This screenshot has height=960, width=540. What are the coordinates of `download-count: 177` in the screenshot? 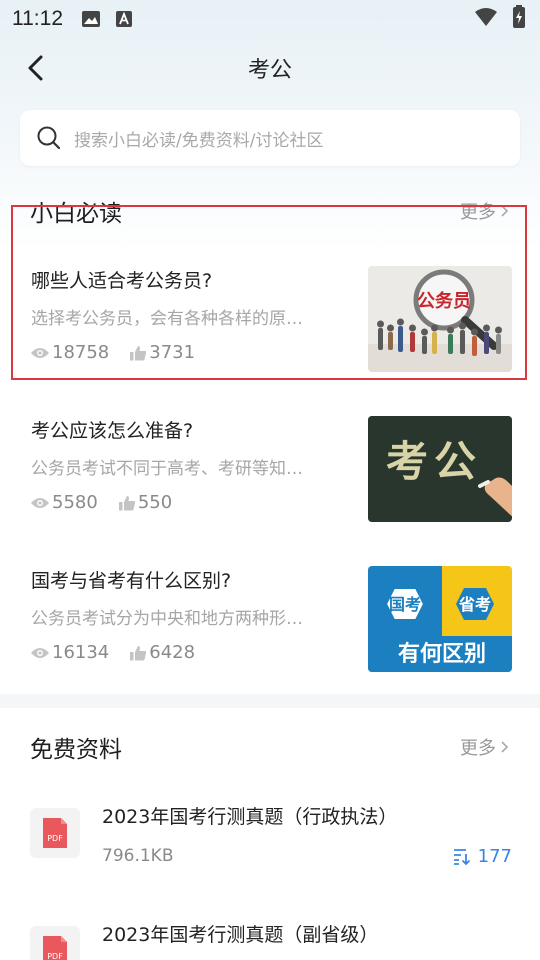 It's located at (482, 856).